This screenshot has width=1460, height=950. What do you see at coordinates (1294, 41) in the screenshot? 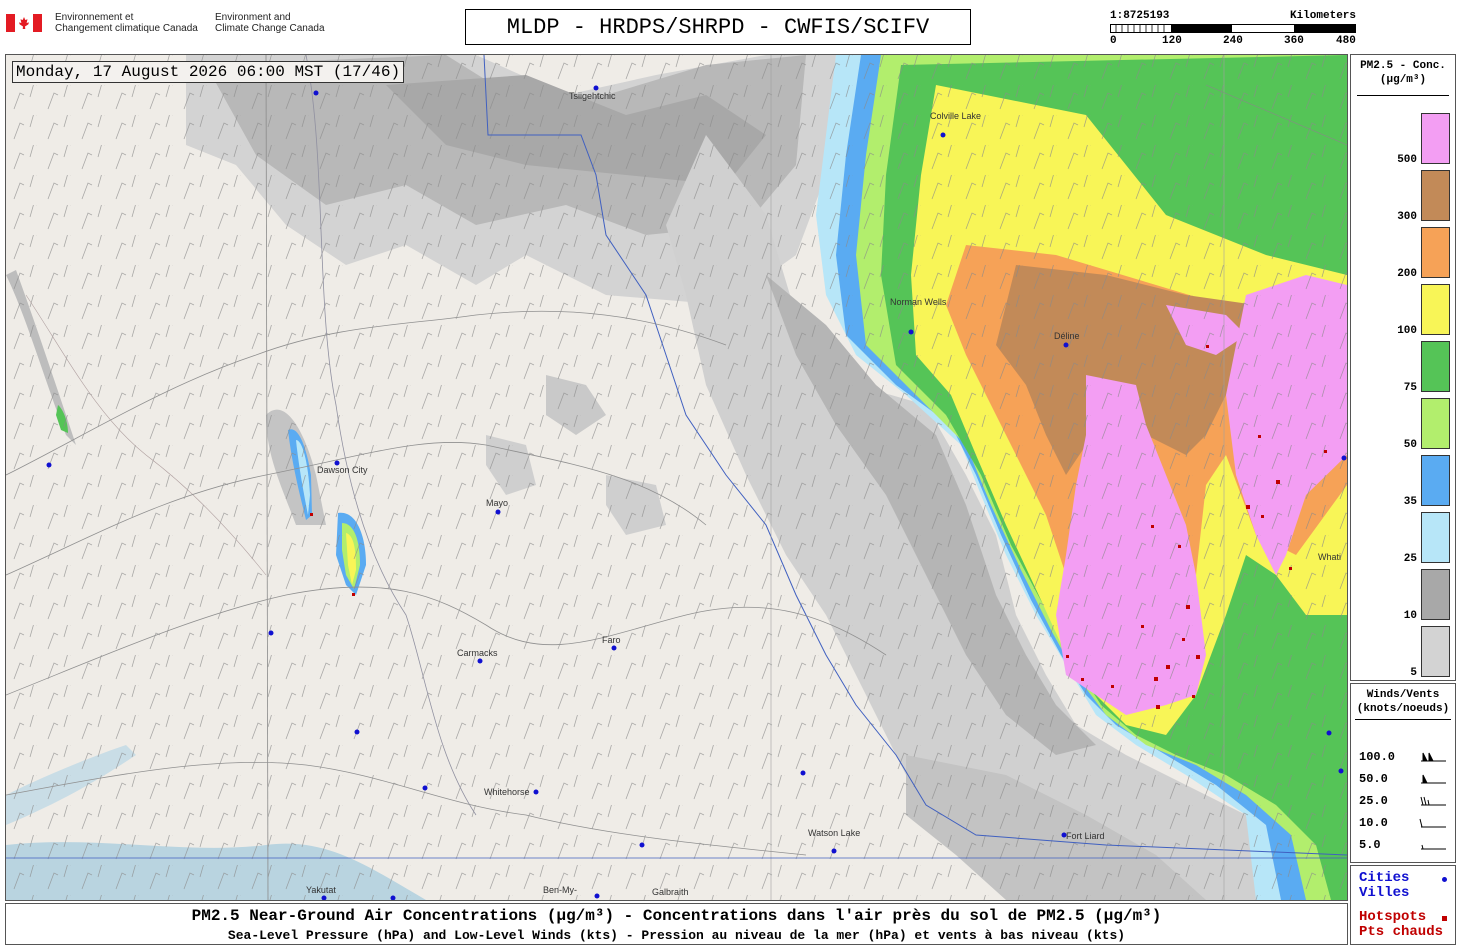
I see `scale-tick-360: 360` at bounding box center [1294, 41].